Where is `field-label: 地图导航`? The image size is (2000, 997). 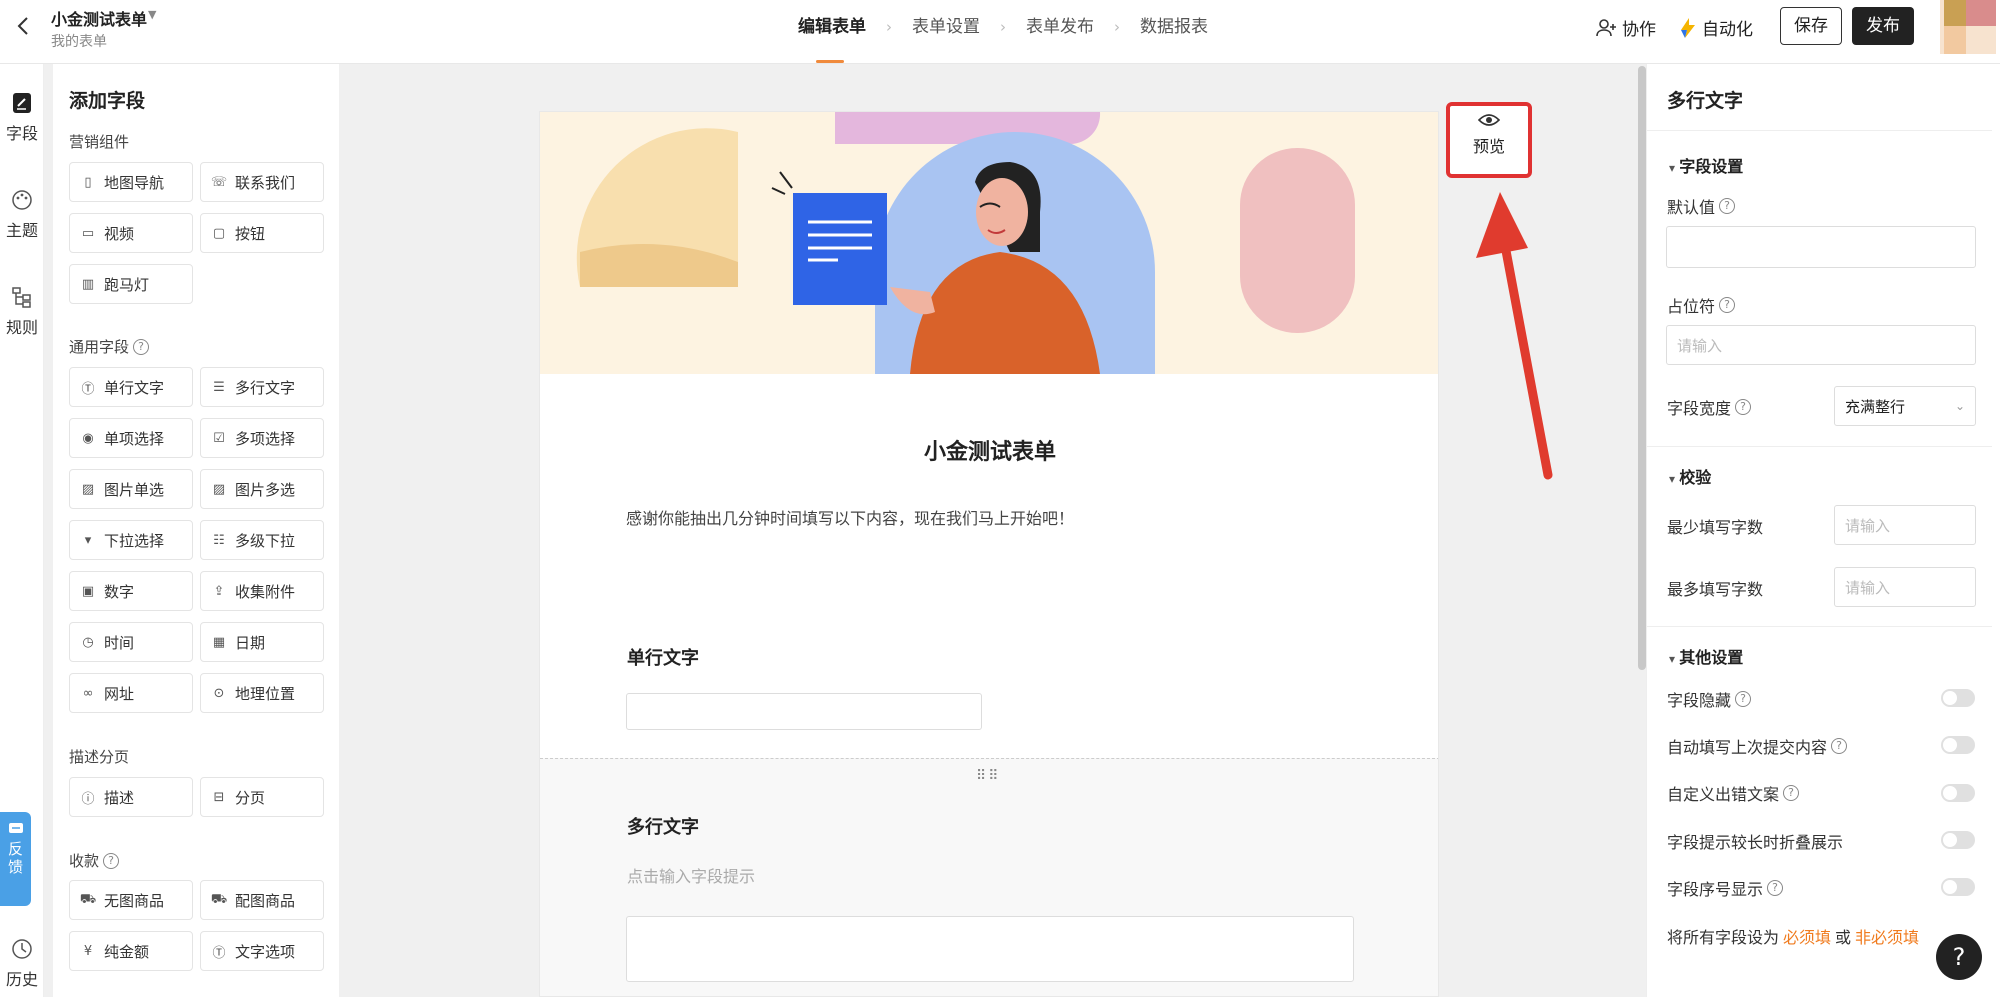
field-label: 地图导航 is located at coordinates (134, 182).